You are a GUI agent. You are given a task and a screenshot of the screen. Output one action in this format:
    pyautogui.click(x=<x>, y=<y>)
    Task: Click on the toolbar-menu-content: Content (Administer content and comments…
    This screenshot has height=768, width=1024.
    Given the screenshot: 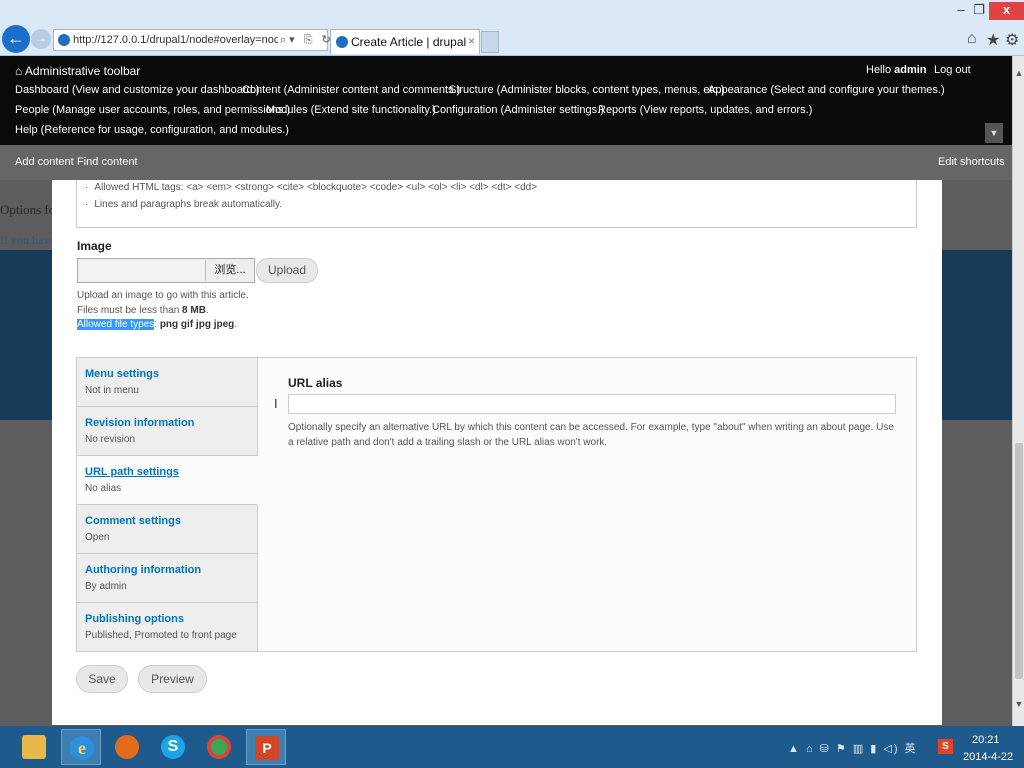 What is the action you would take?
    pyautogui.click(x=351, y=90)
    